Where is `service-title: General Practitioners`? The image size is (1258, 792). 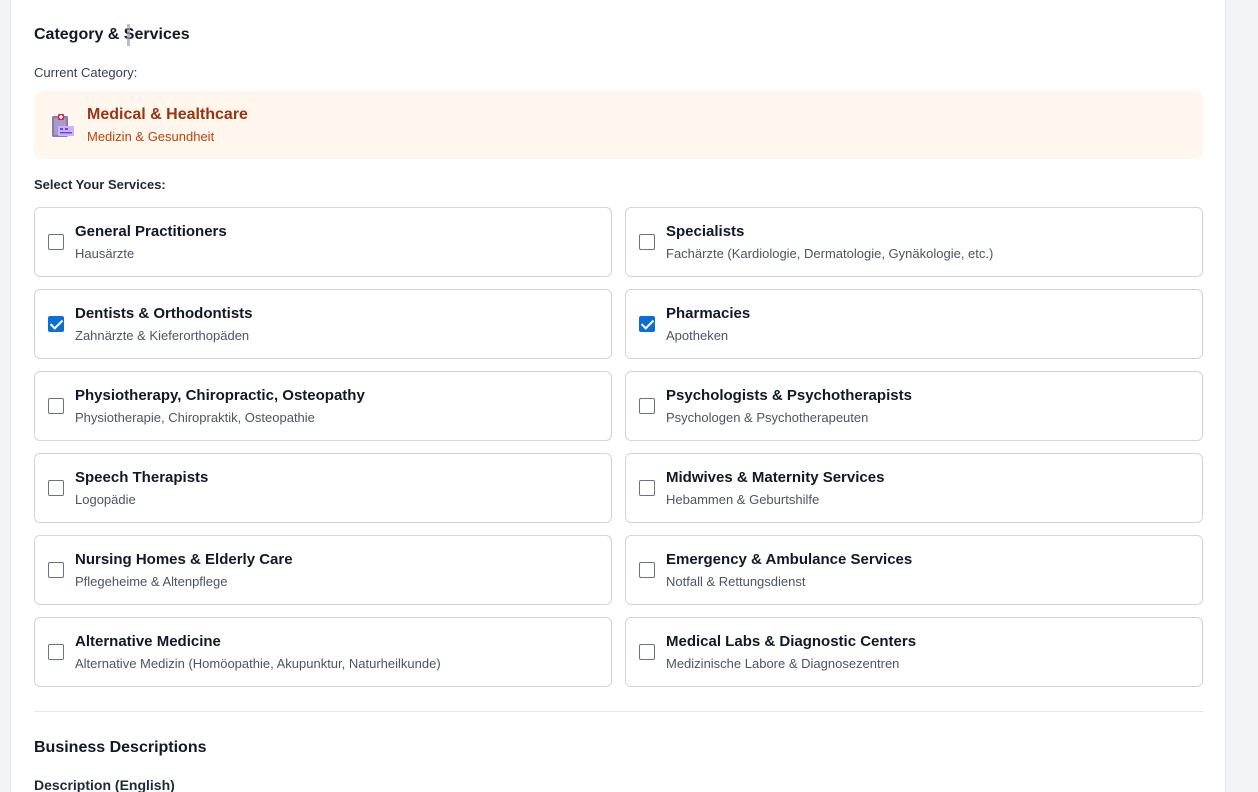
service-title: General Practitioners is located at coordinates (151, 231).